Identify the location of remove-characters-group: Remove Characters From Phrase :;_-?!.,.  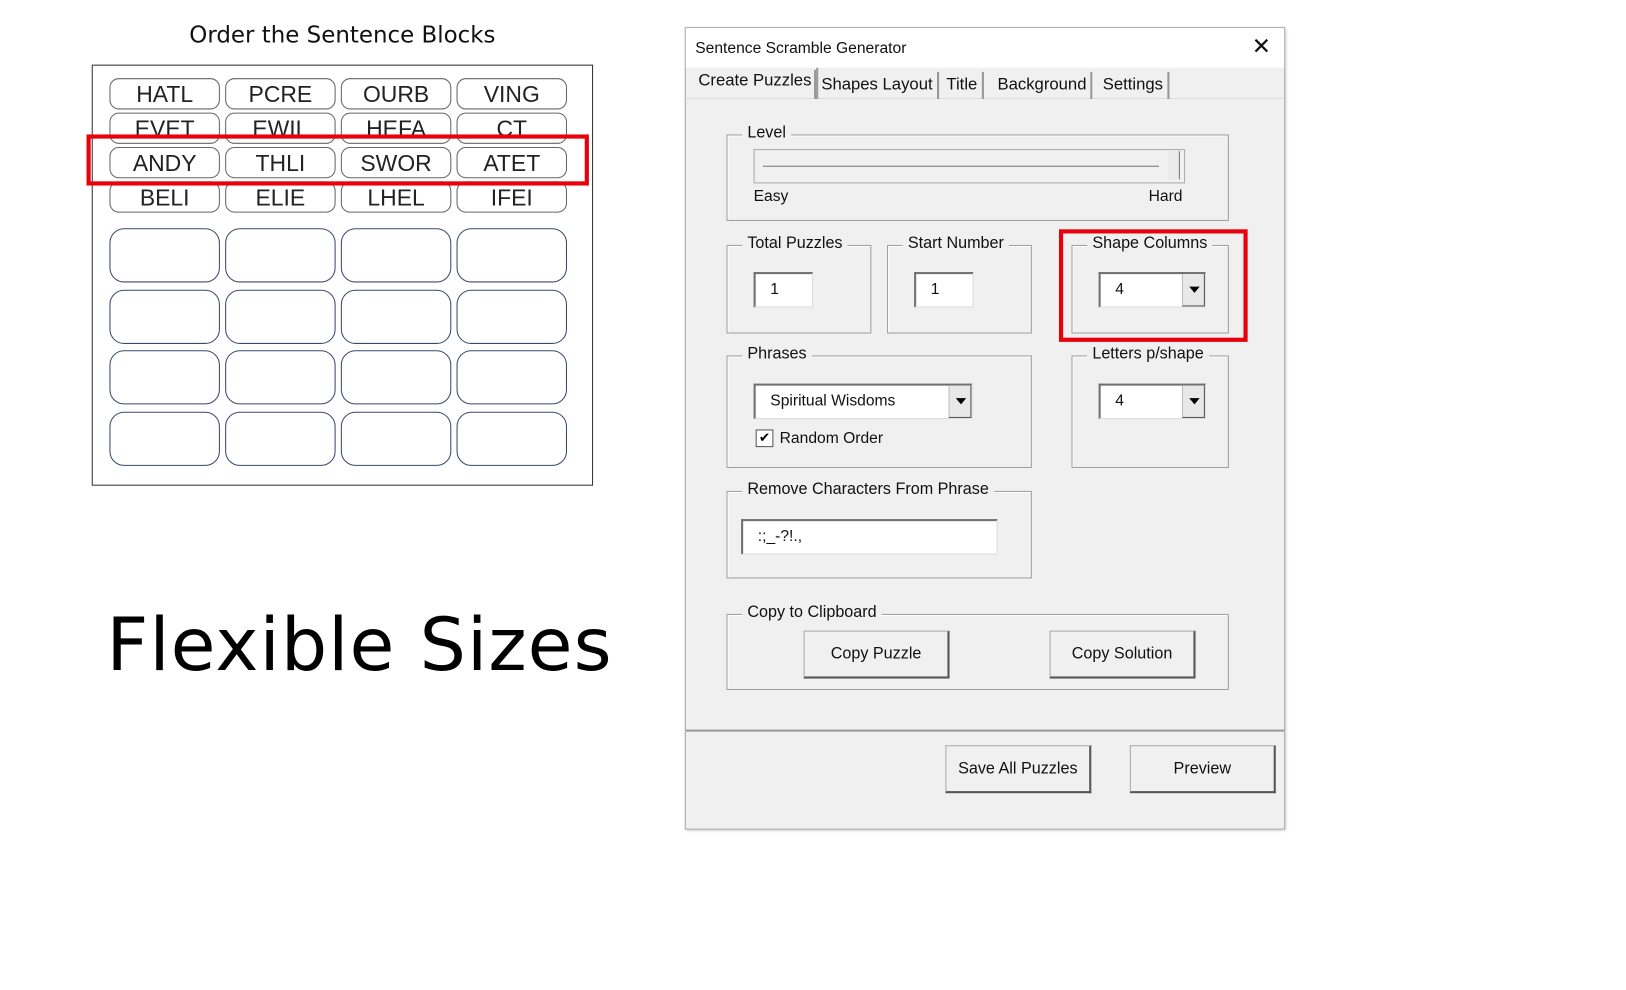
(879, 529).